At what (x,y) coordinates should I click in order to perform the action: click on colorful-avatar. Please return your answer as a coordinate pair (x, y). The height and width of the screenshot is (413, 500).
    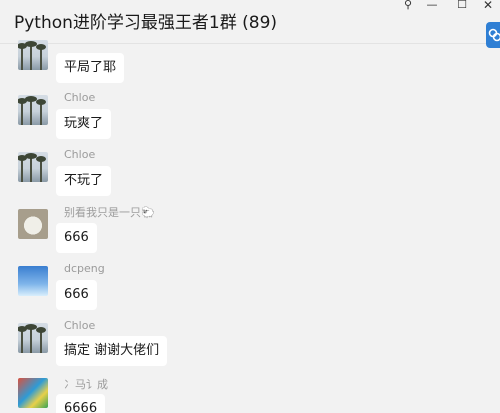
    Looking at the image, I should click on (33, 393).